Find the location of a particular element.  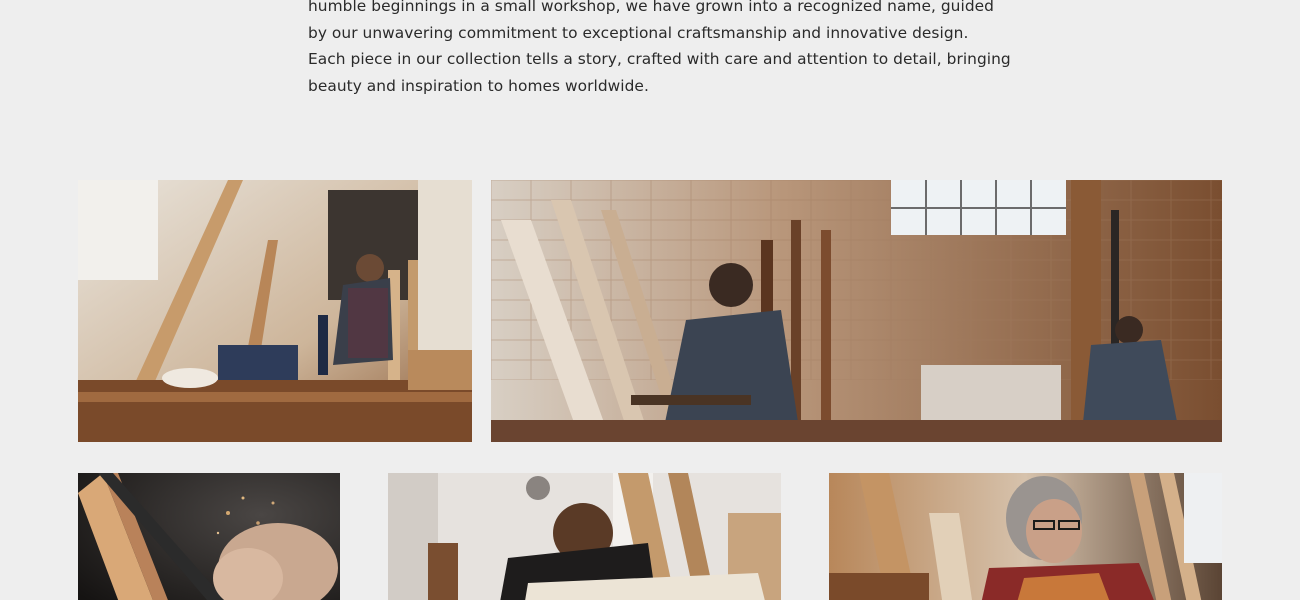

gallery-image-older-craftsman is located at coordinates (1025, 536).